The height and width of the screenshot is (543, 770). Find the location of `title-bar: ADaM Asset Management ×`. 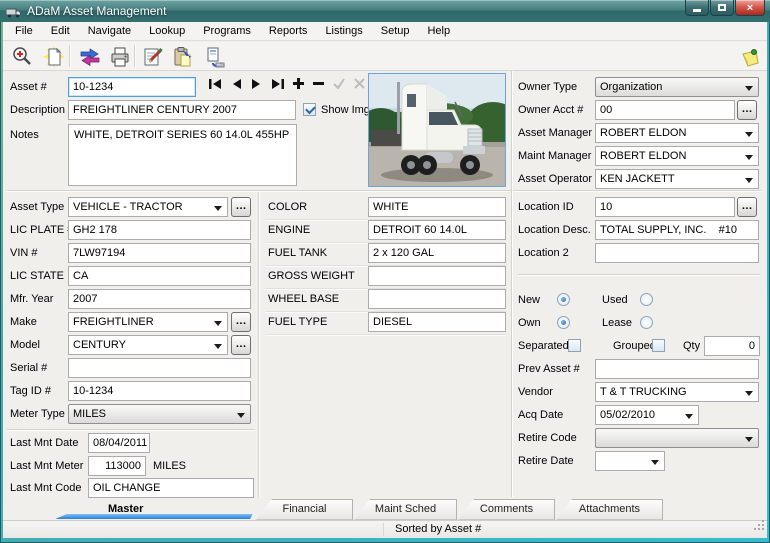

title-bar: ADaM Asset Management × is located at coordinates (385, 11).